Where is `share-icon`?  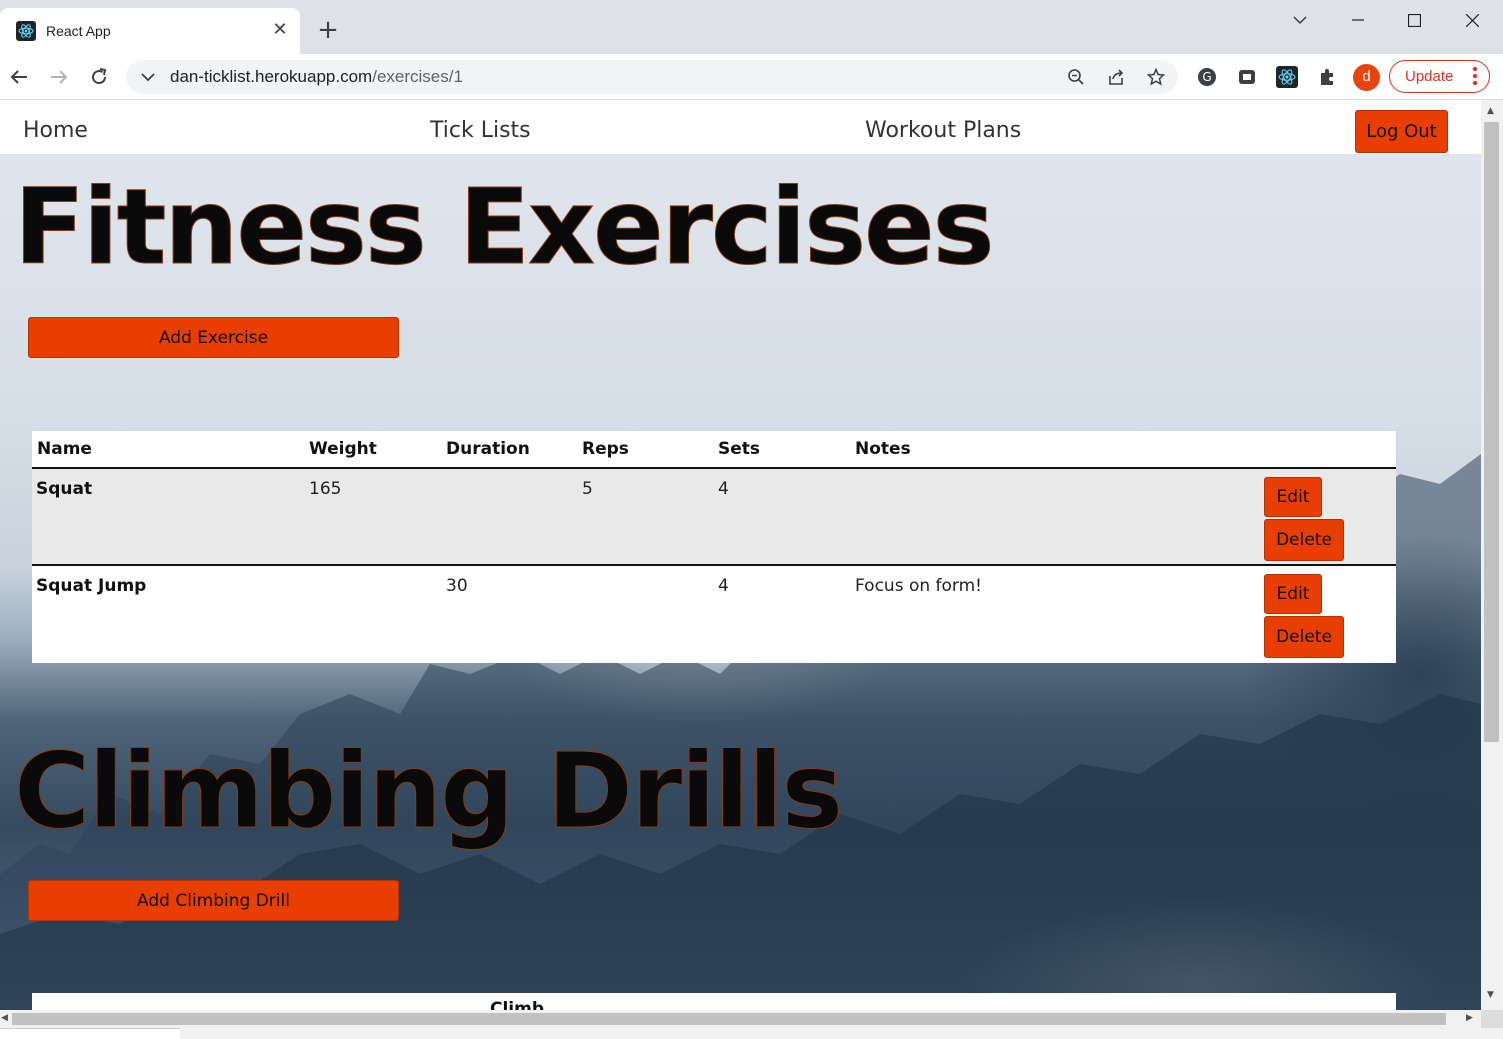
share-icon is located at coordinates (1116, 77).